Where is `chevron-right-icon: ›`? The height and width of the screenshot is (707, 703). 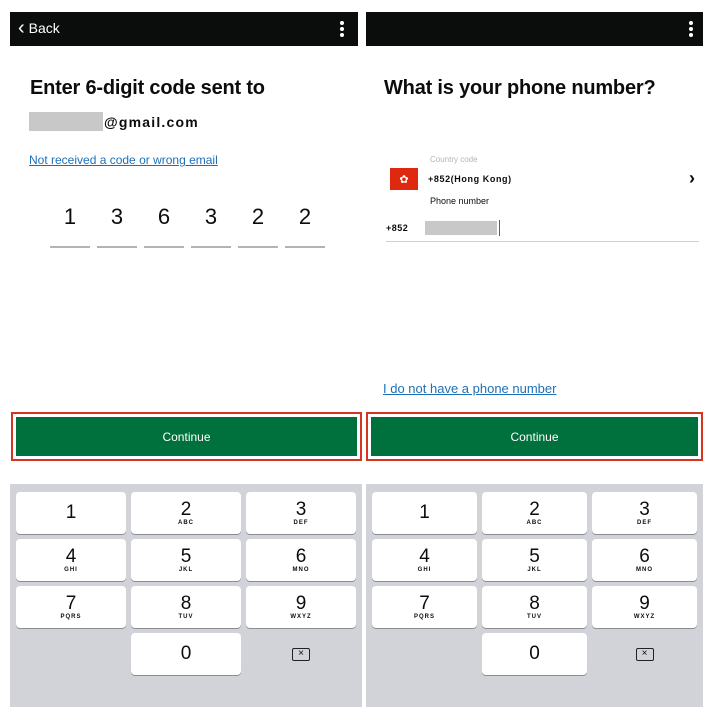
chevron-right-icon: › is located at coordinates (692, 178).